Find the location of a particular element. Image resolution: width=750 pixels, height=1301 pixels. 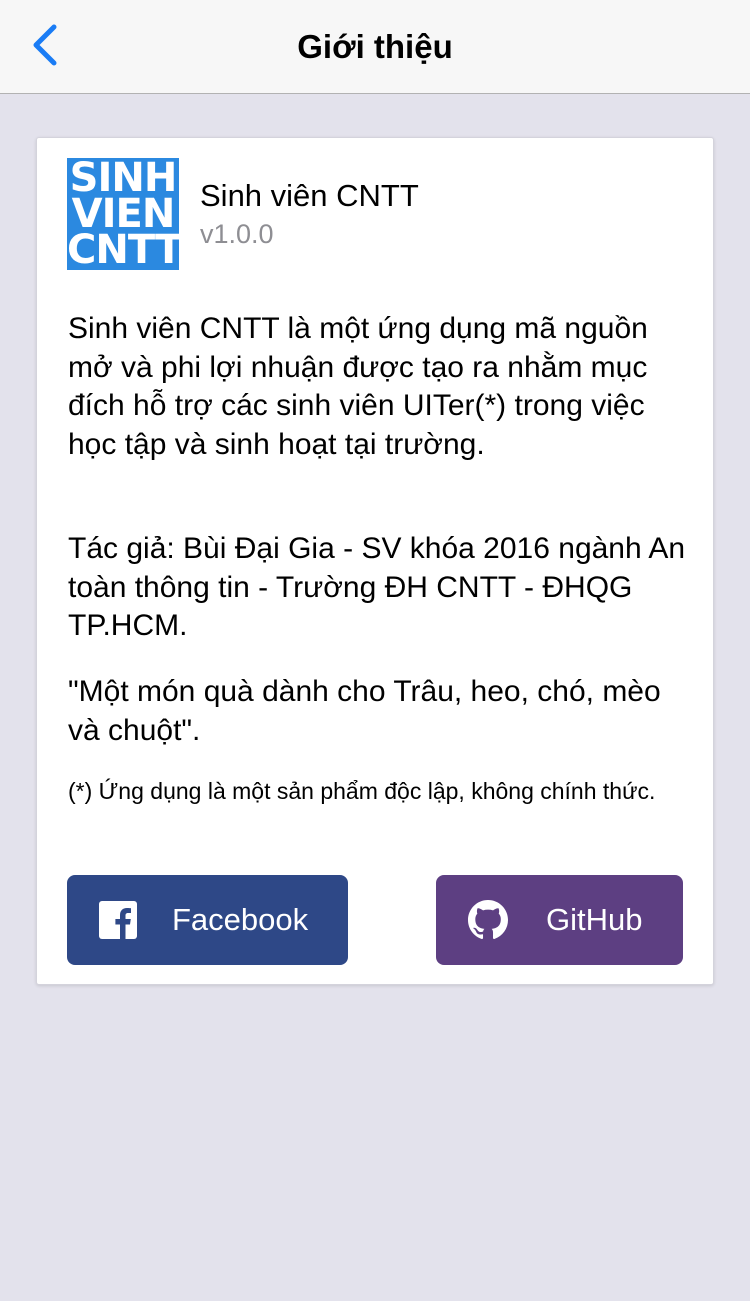

page-title: Giới thiệu is located at coordinates (375, 46).